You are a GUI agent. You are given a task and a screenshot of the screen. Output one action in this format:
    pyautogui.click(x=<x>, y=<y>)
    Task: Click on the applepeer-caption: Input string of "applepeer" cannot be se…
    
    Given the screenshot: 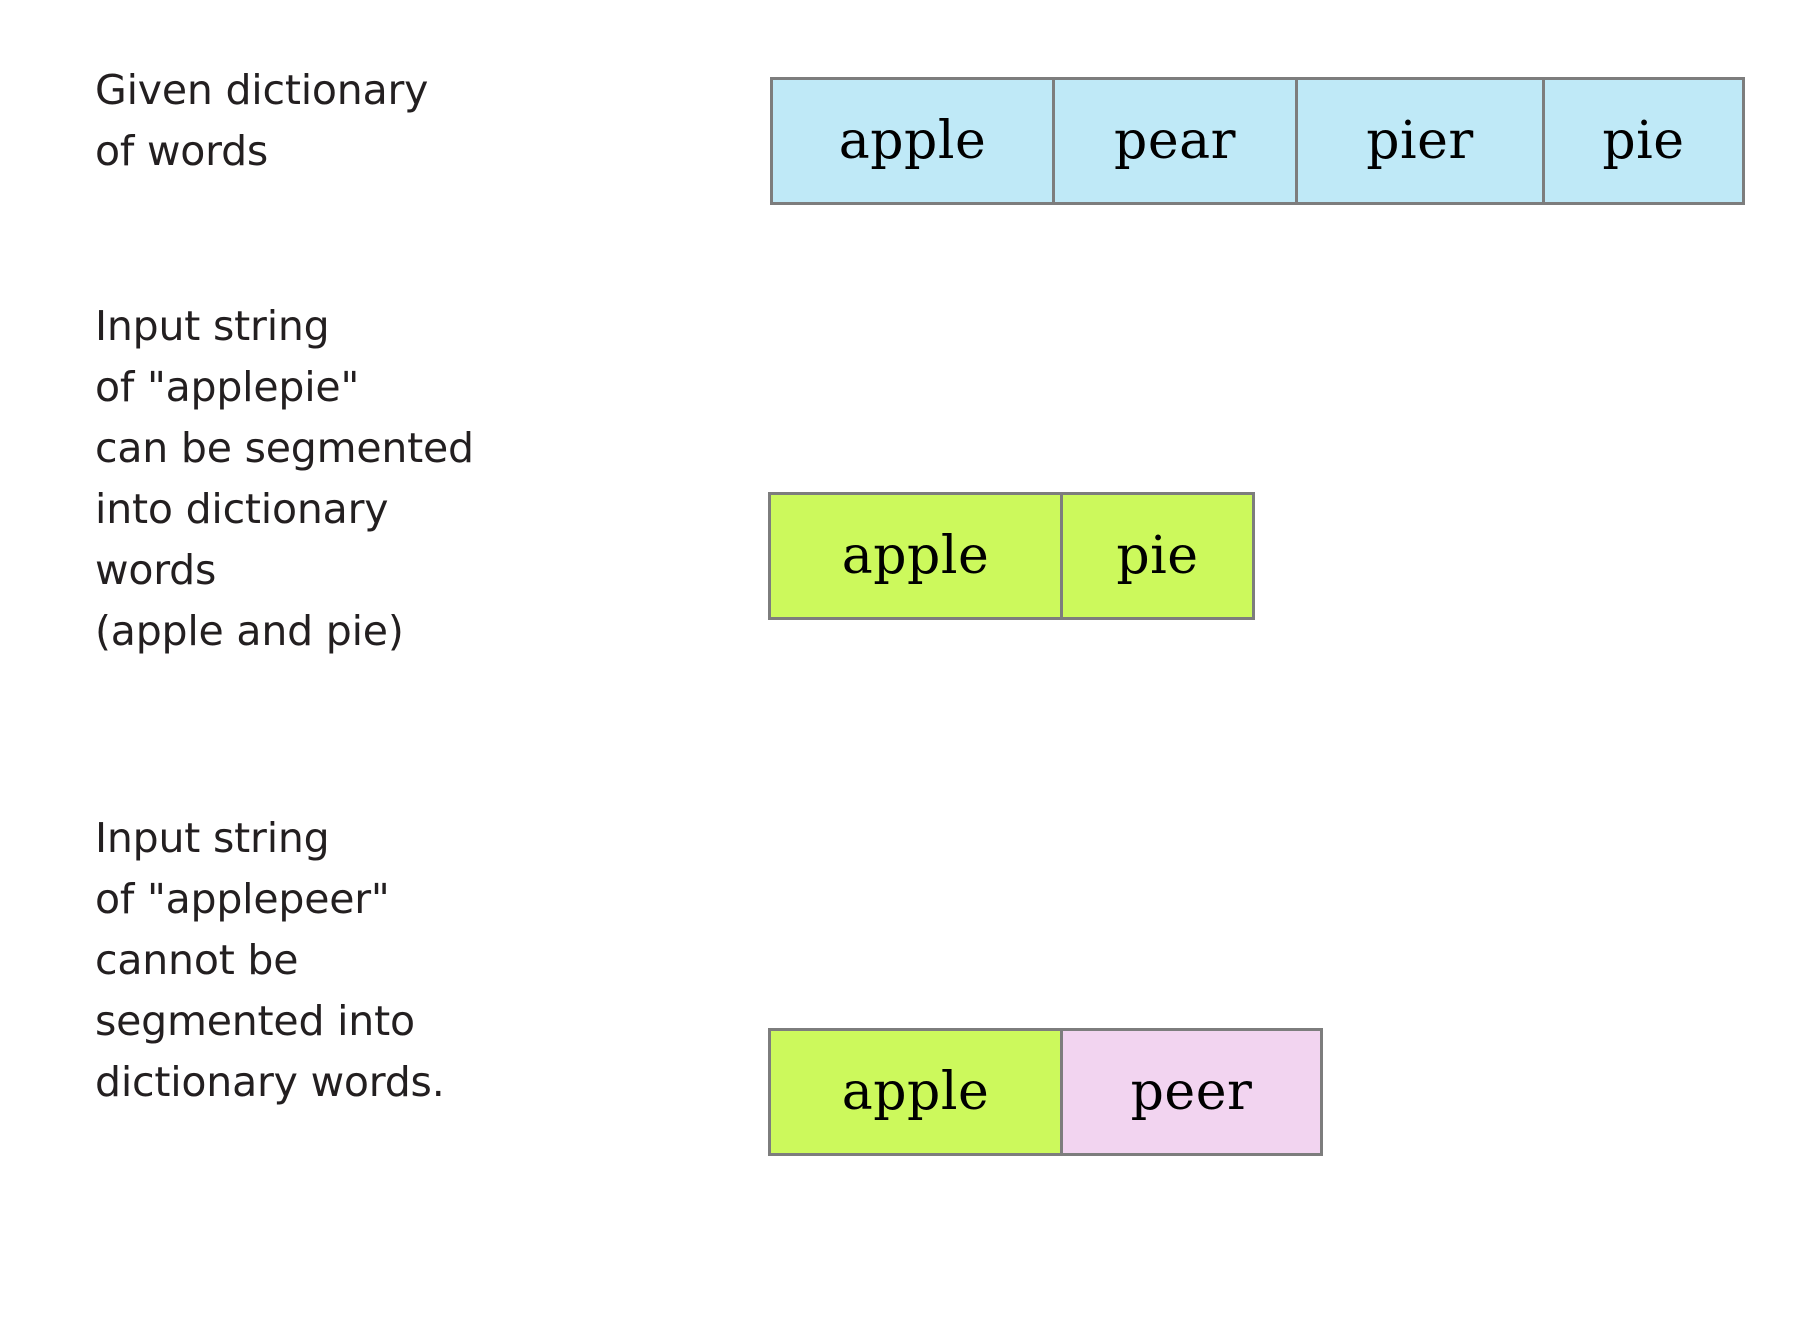 What is the action you would take?
    pyautogui.click(x=270, y=960)
    